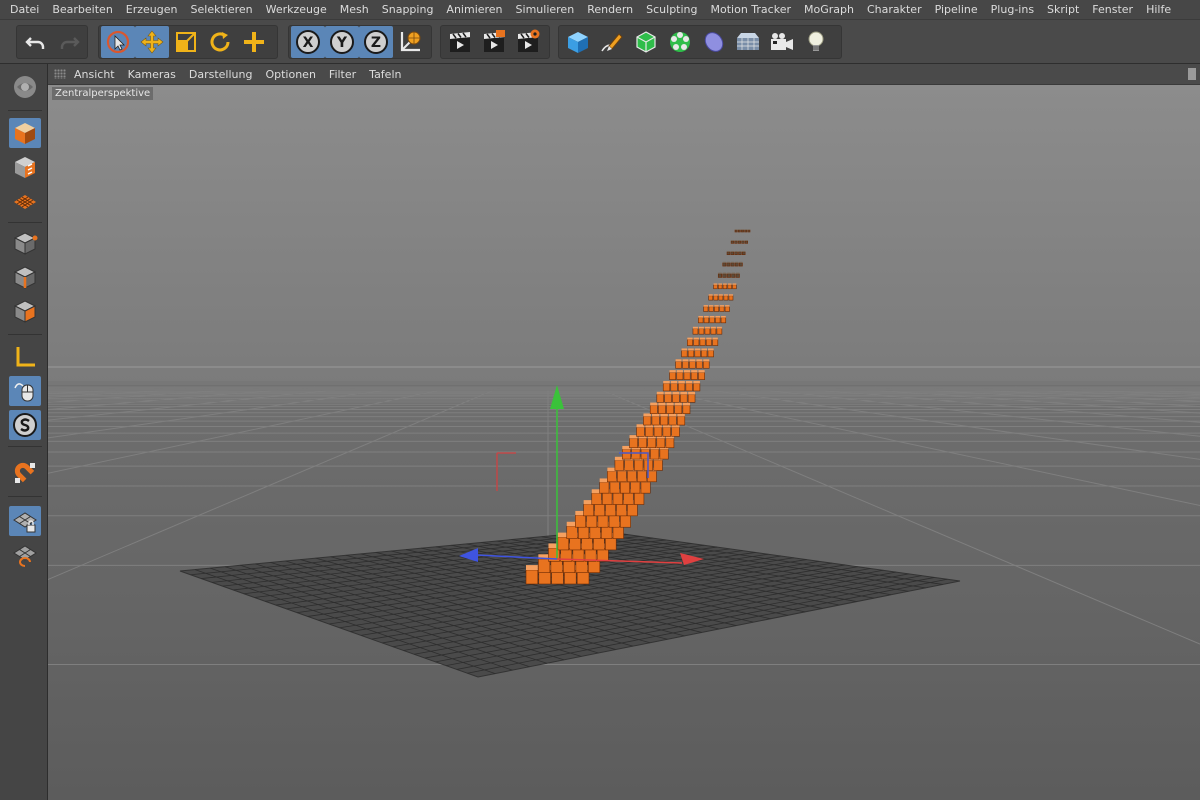 The height and width of the screenshot is (800, 1200). I want to click on menu-hilfe: Hilfe, so click(1158, 9).